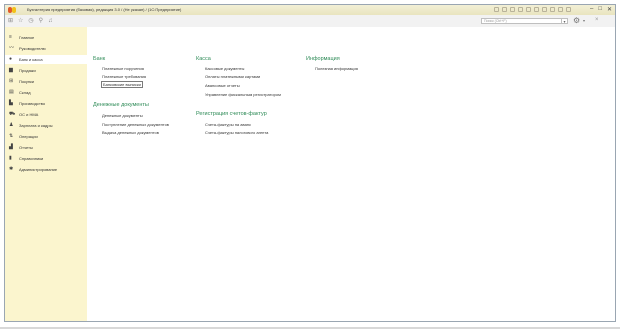 This screenshot has height=329, width=620. What do you see at coordinates (46, 92) in the screenshot?
I see `sidebar-item-warehouse: ▤ Склад` at bounding box center [46, 92].